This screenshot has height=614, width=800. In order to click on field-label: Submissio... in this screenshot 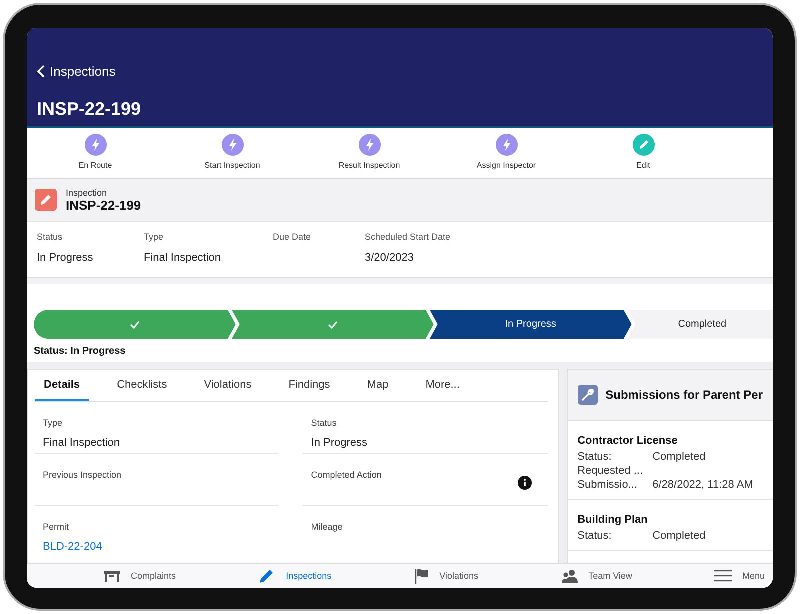, I will do `click(608, 485)`.